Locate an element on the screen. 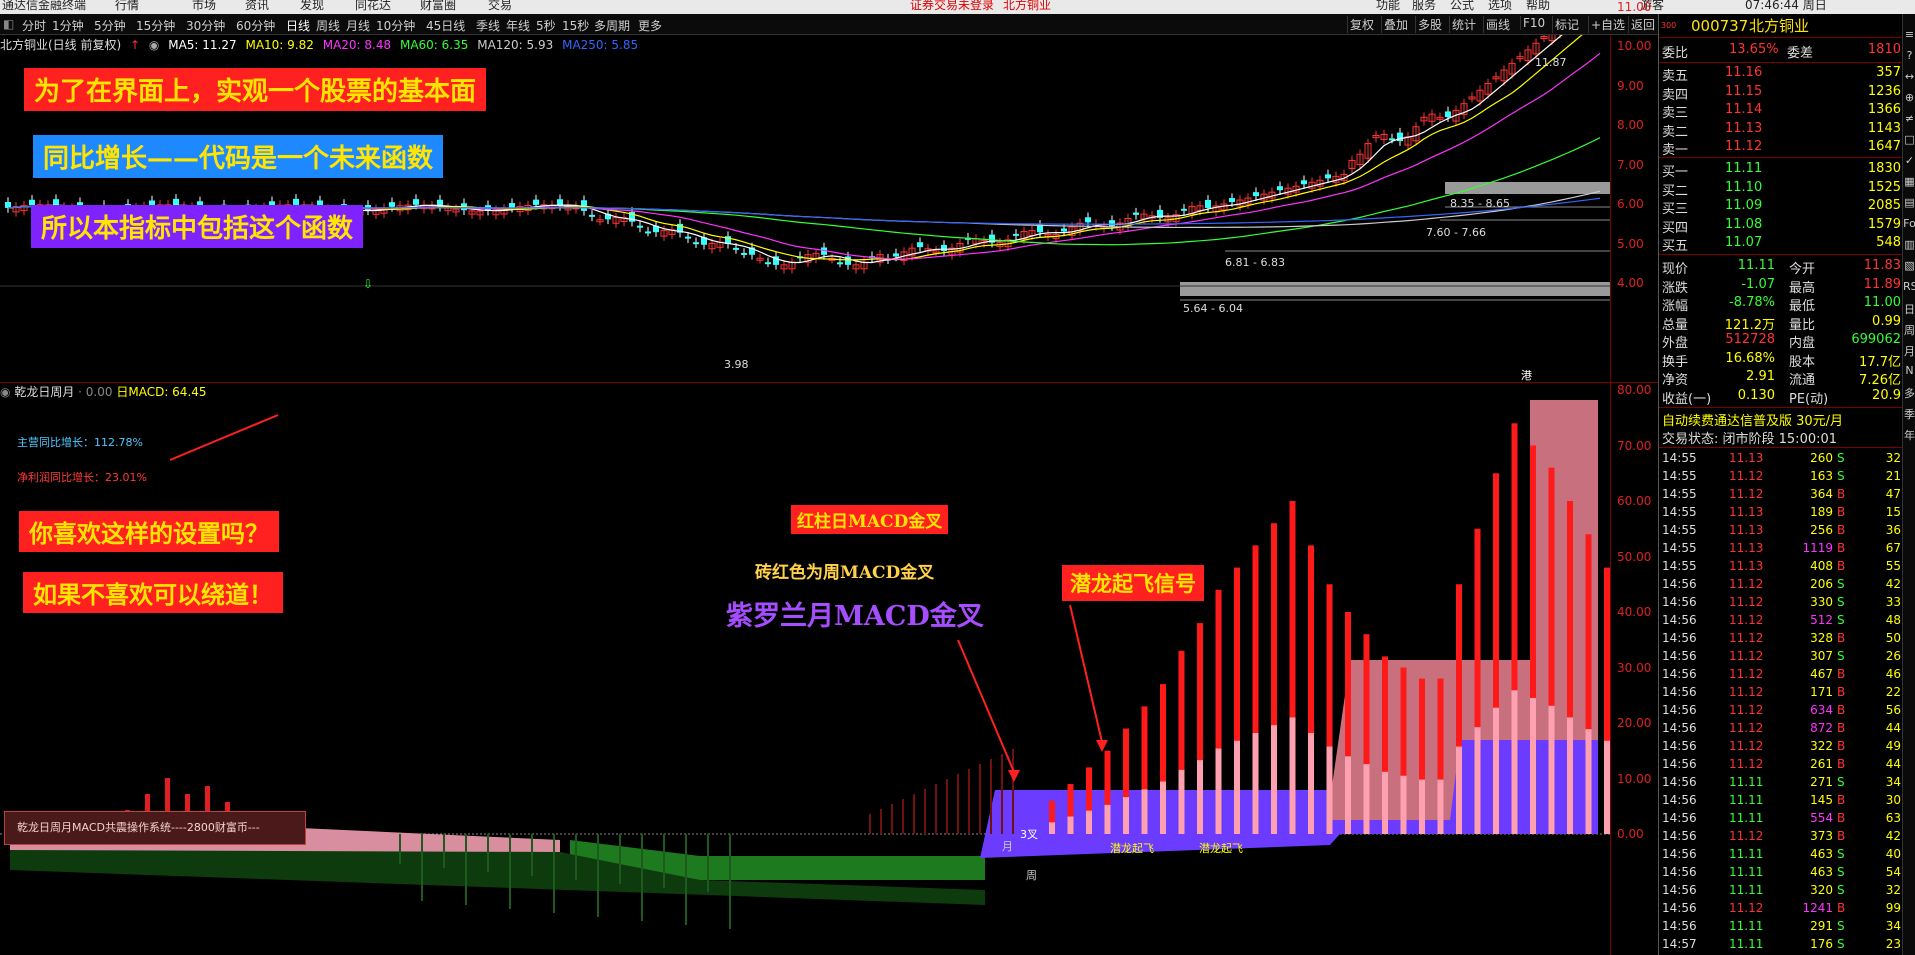 The image size is (1915, 955). tick-count: 36 is located at coordinates (1893, 530).